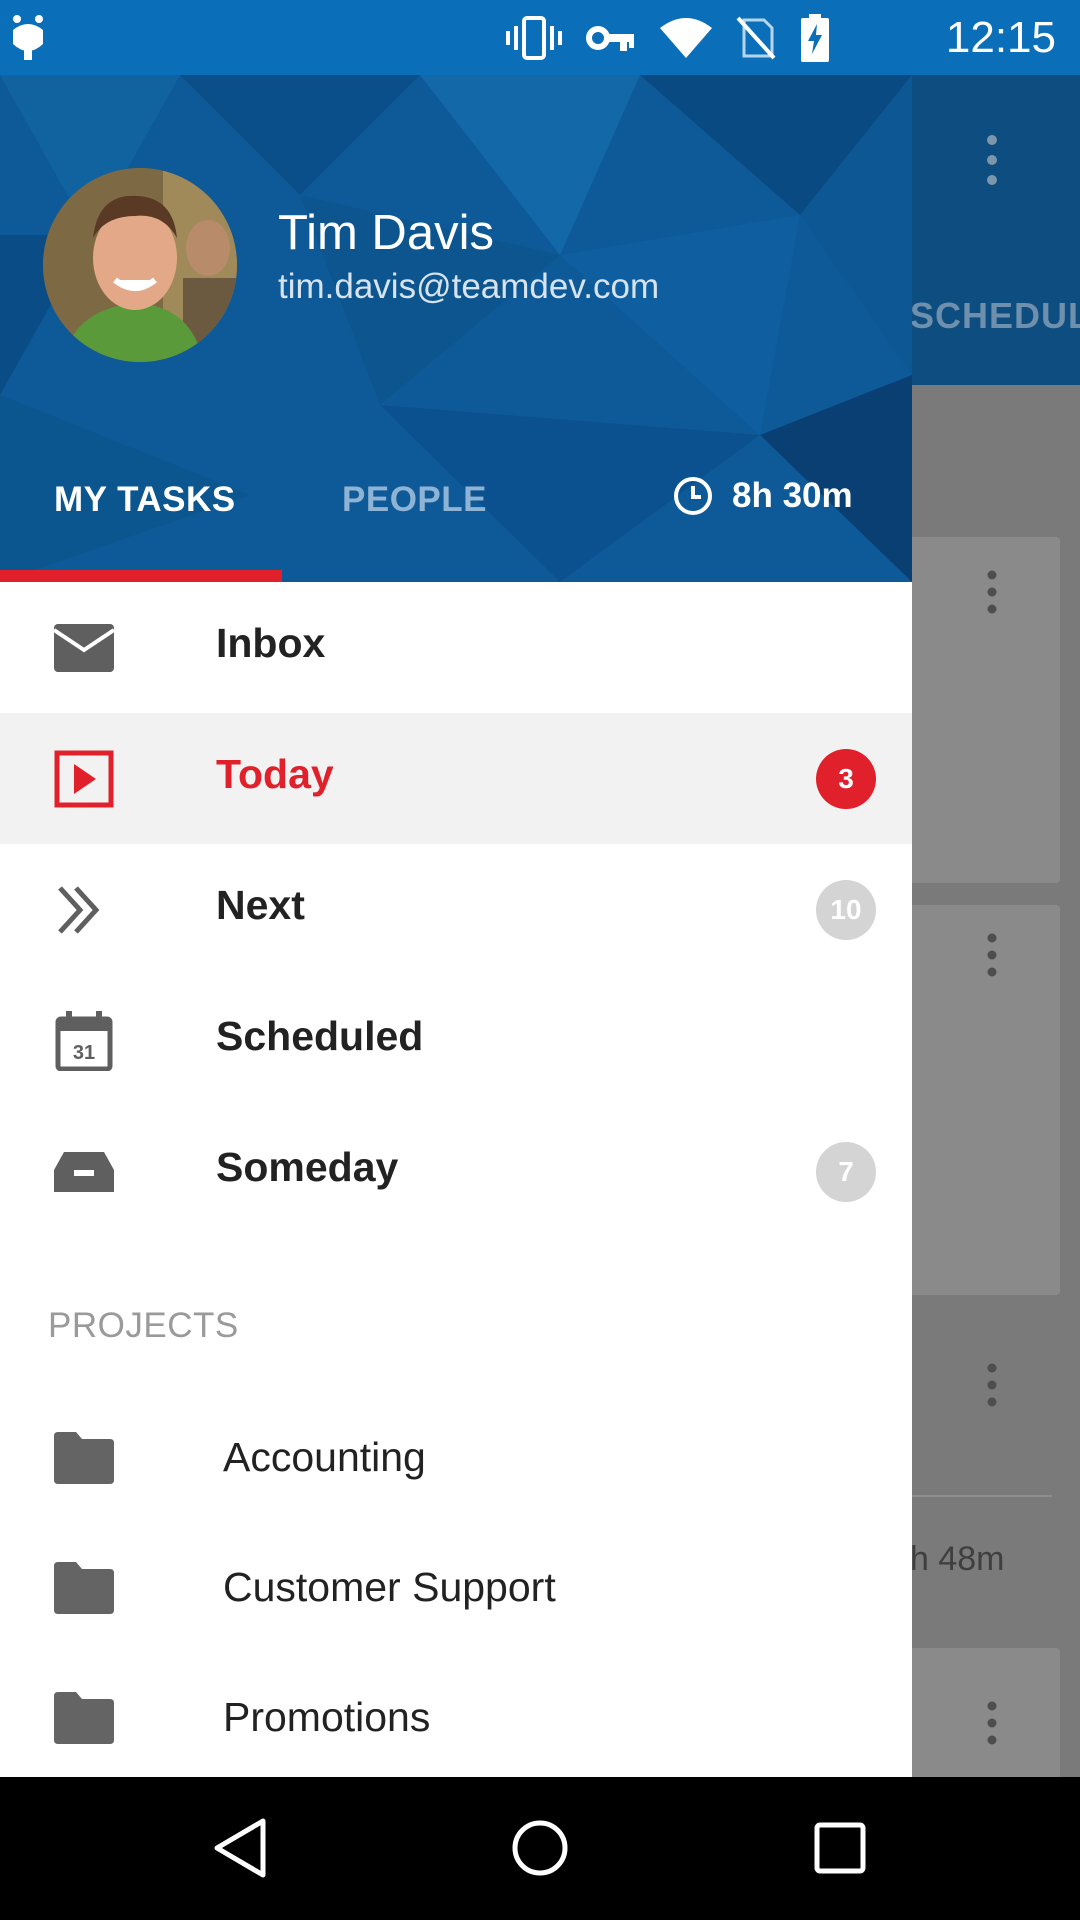 The image size is (1080, 1920). Describe the element at coordinates (456, 1457) in the screenshot. I see `project-item-accounting: Accounting` at that location.